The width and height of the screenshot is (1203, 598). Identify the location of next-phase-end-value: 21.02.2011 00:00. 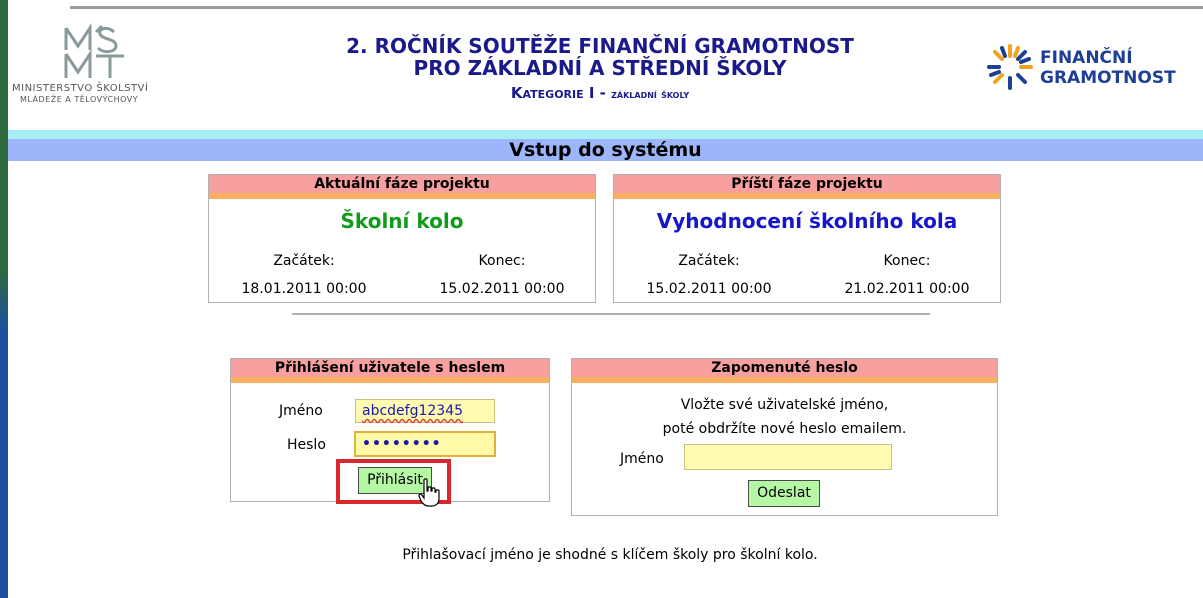
(907, 289).